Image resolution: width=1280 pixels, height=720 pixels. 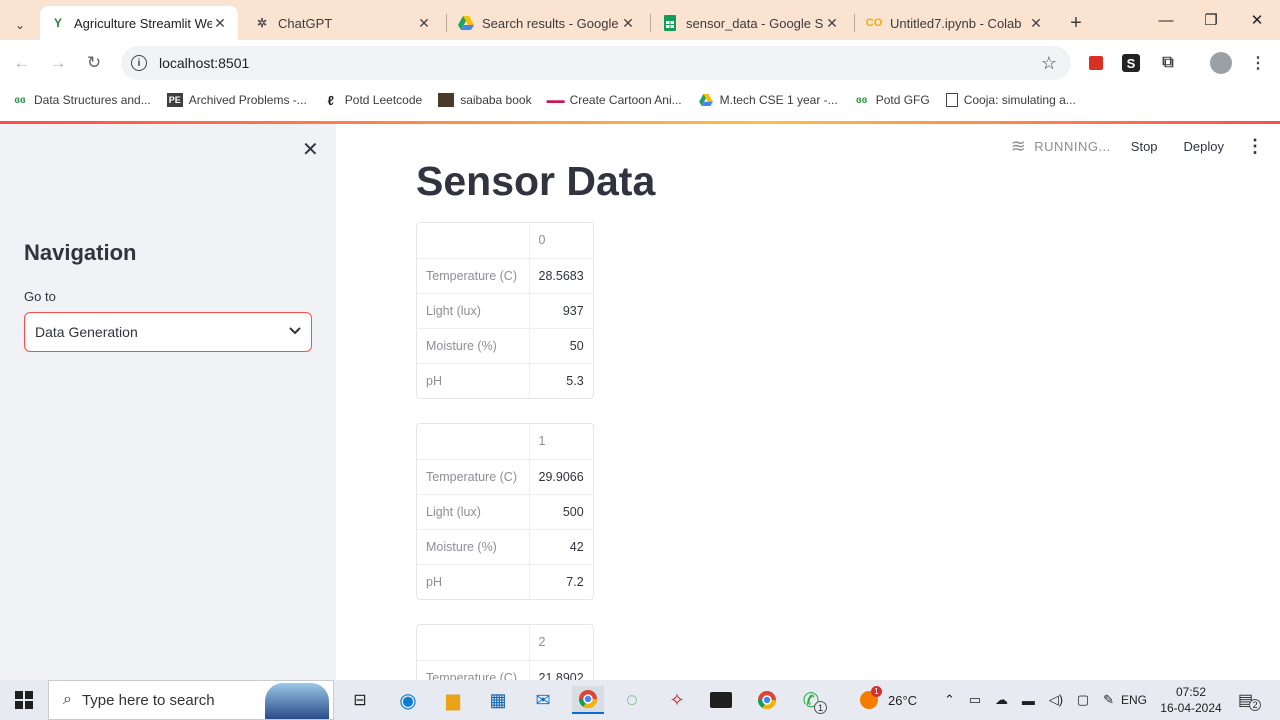 I want to click on bookmark-star-icon: ☆, so click(x=1049, y=63).